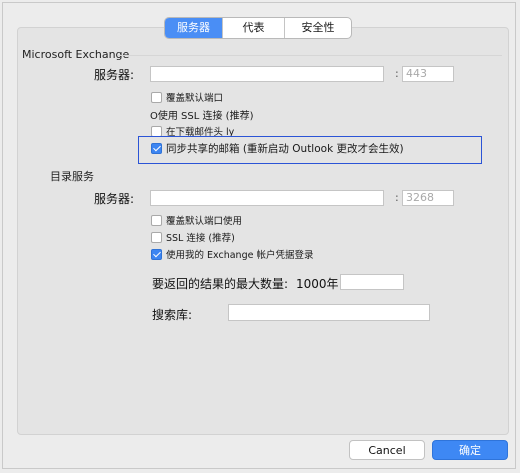  I want to click on directory-ssl-checkbox, so click(156, 237).